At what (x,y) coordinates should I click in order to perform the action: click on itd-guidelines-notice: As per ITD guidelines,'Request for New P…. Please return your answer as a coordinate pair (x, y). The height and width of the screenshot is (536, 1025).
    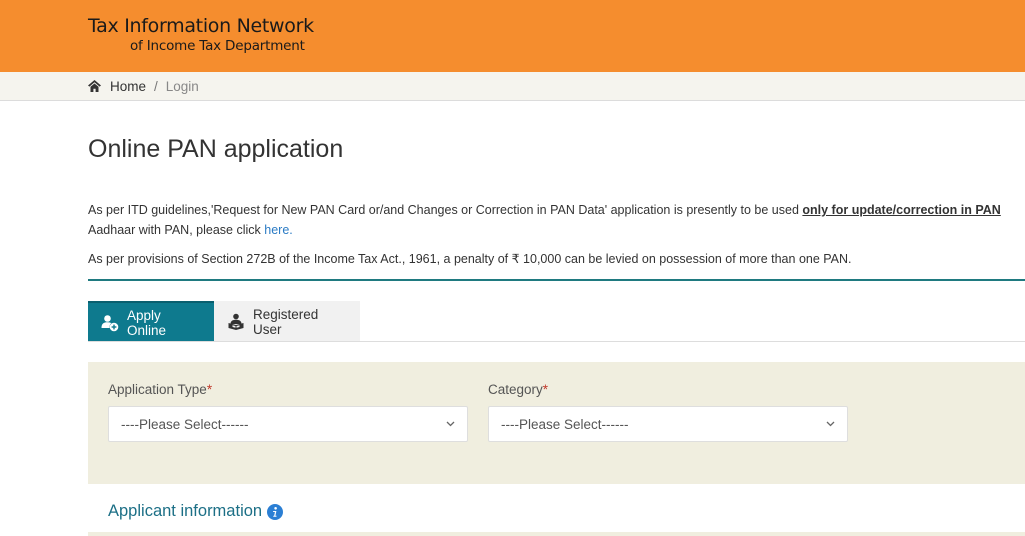
    Looking at the image, I should click on (556, 220).